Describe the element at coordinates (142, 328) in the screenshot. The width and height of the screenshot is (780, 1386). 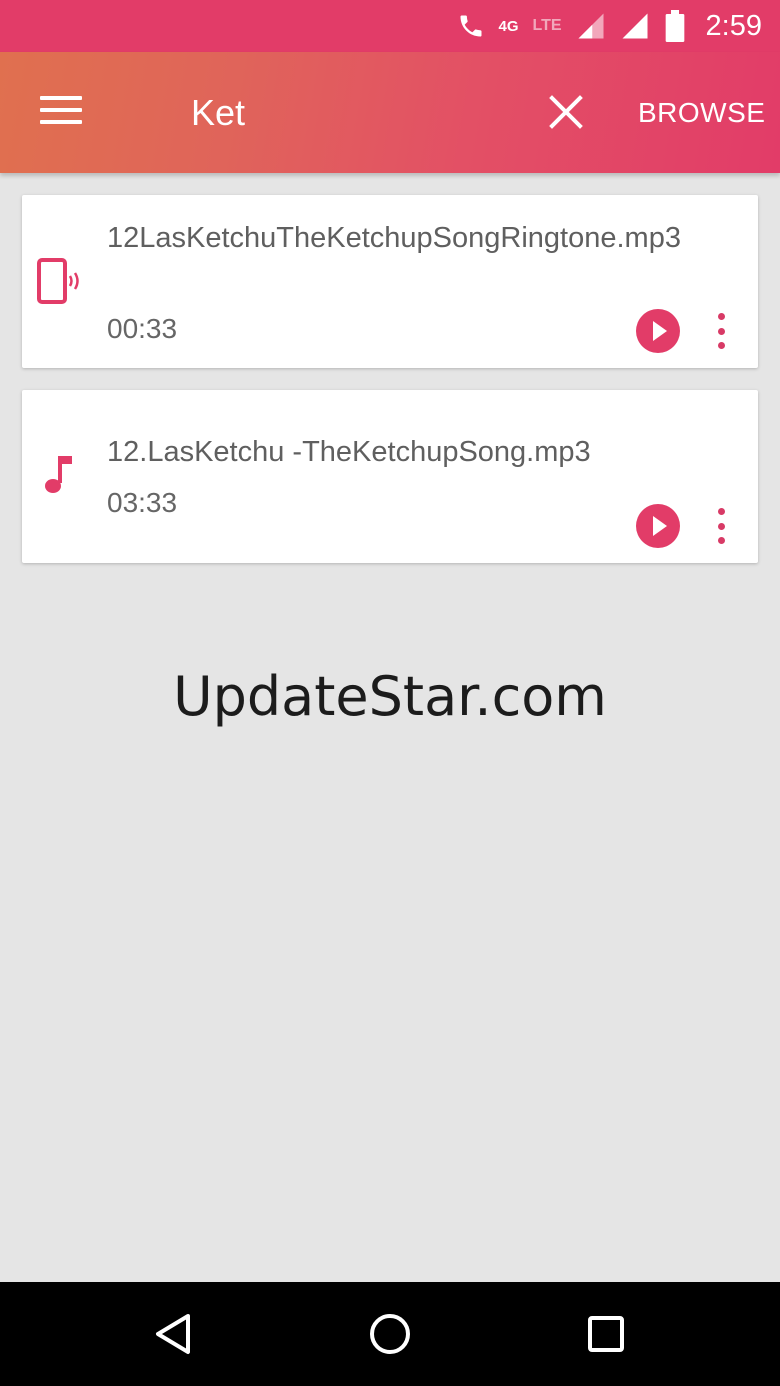
I see `duration: 00:33` at that location.